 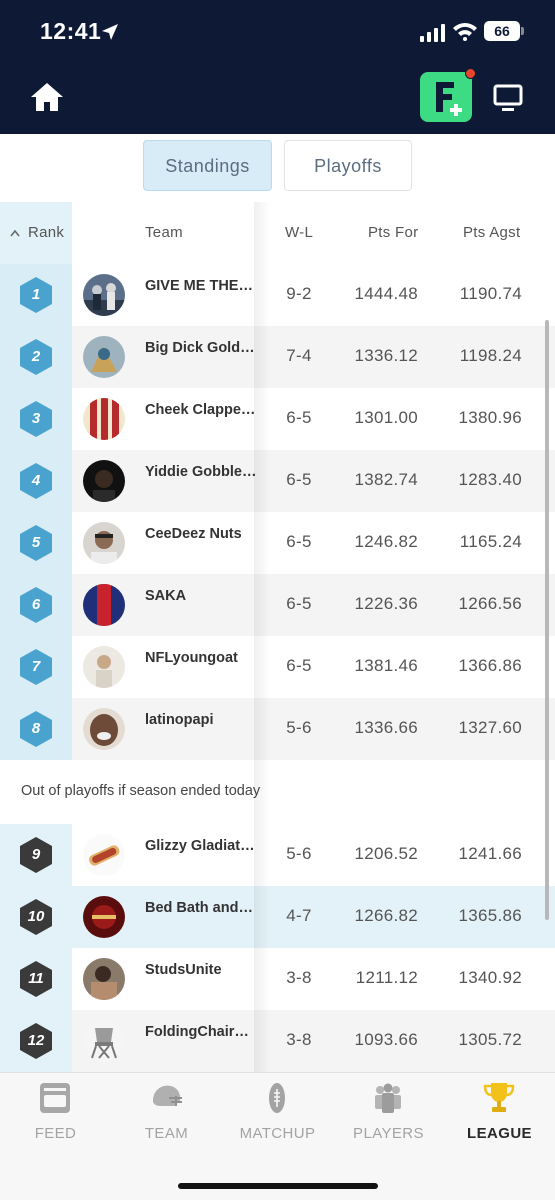 What do you see at coordinates (141, 791) in the screenshot?
I see `out-of-playoffs-label: Out of playoffs if season ended today` at bounding box center [141, 791].